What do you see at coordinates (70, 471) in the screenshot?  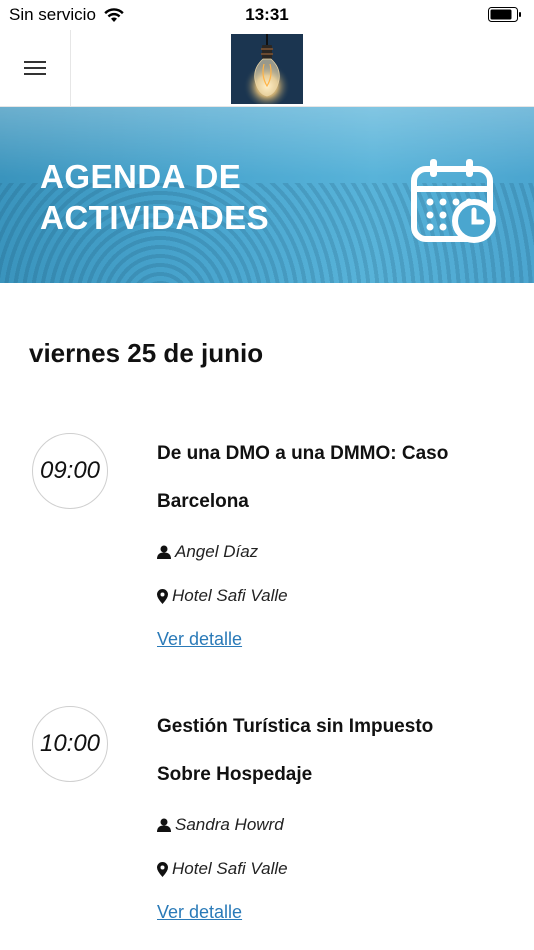 I see `event-time: 09:00` at bounding box center [70, 471].